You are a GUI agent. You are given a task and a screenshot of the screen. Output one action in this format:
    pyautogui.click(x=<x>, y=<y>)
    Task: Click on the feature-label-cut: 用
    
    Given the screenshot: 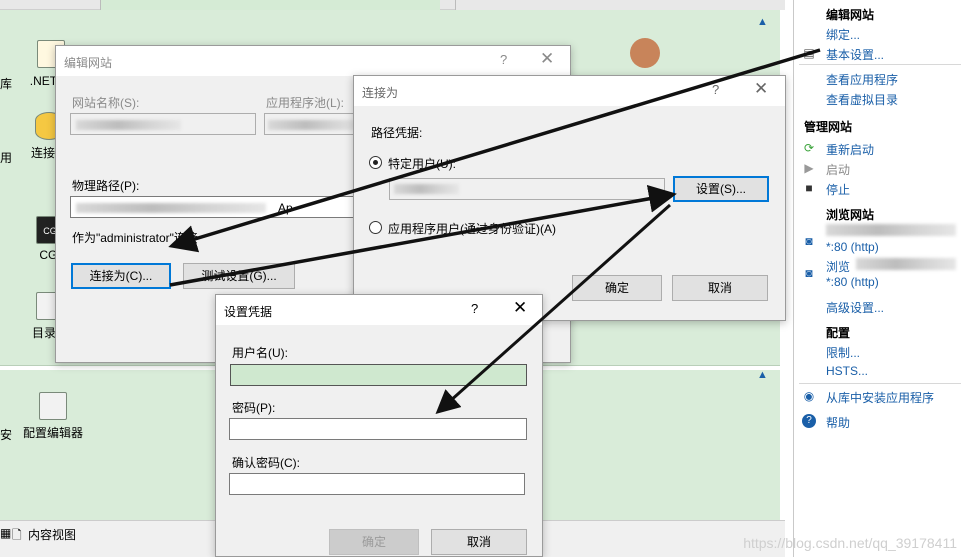 What is the action you would take?
    pyautogui.click(x=6, y=158)
    